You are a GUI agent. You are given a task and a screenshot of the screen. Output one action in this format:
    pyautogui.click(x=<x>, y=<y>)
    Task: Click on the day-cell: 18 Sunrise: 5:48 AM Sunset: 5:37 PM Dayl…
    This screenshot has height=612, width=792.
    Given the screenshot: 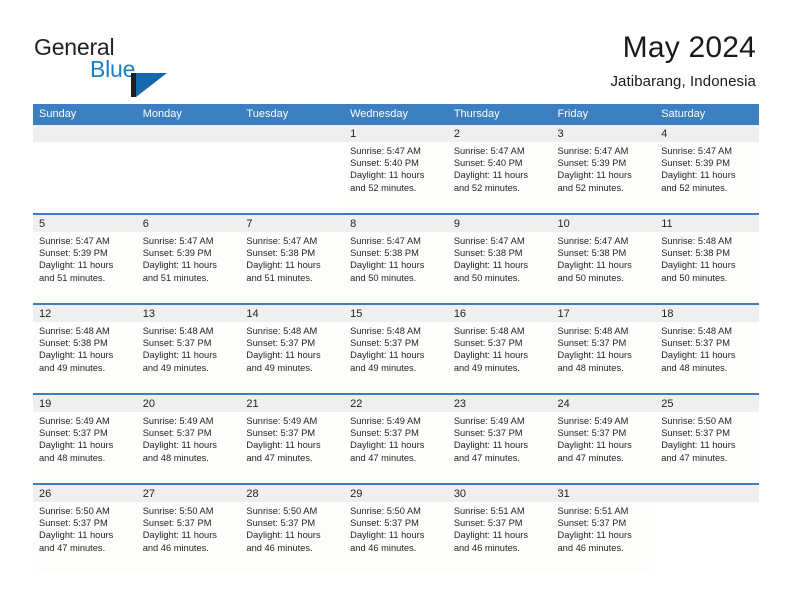 What is the action you would take?
    pyautogui.click(x=707, y=349)
    